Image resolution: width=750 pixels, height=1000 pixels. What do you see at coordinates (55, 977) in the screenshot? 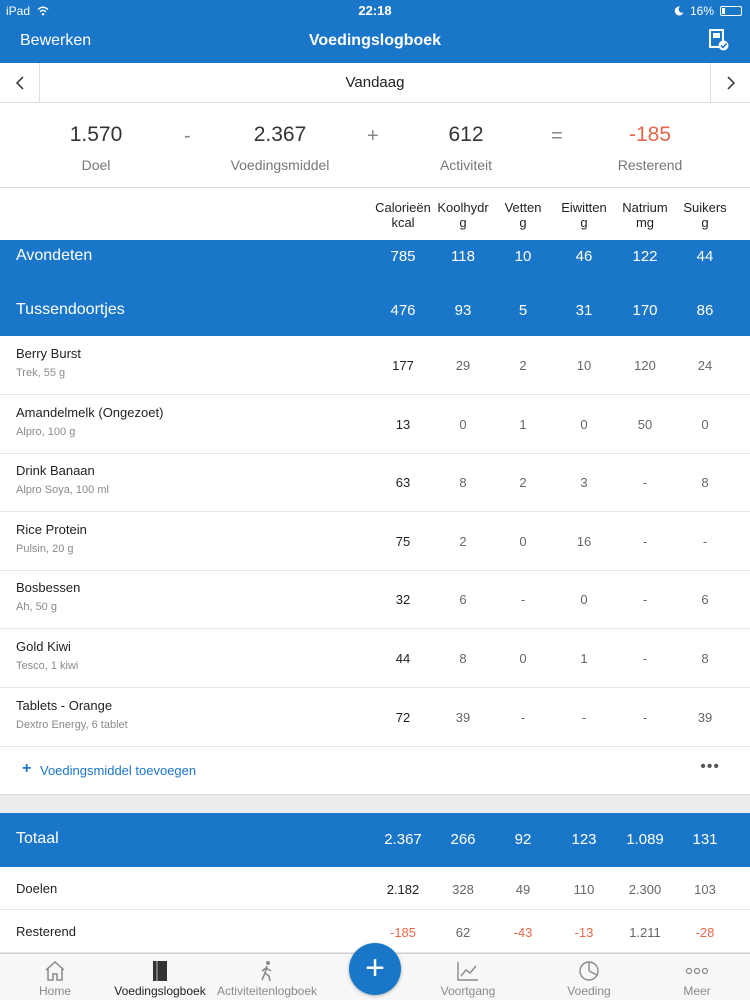
I see `tab-home: Home` at bounding box center [55, 977].